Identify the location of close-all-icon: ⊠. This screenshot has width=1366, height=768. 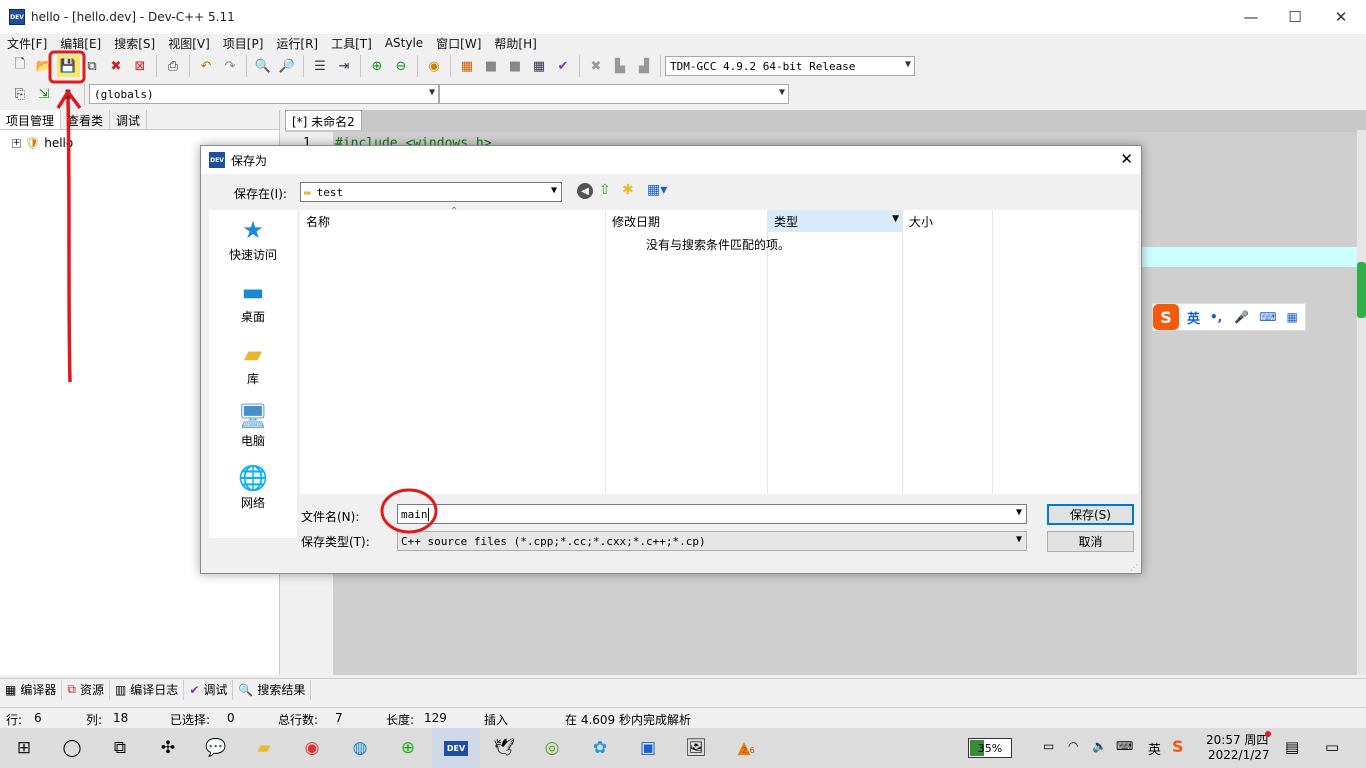
(140, 66).